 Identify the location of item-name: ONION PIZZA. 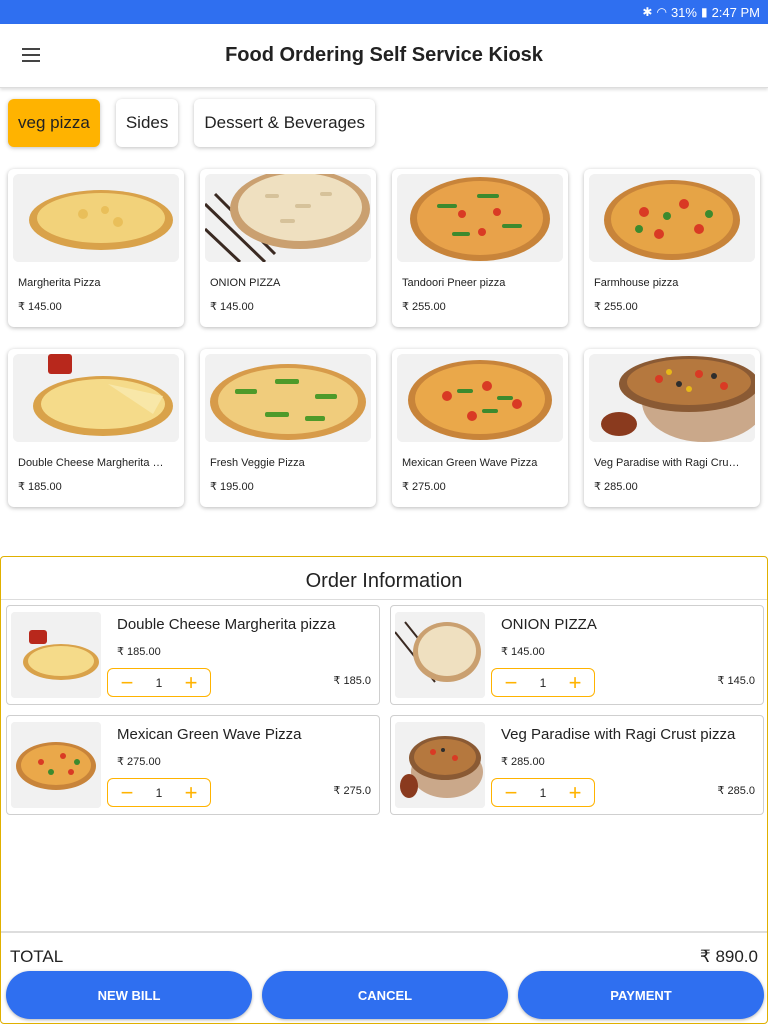
(245, 283).